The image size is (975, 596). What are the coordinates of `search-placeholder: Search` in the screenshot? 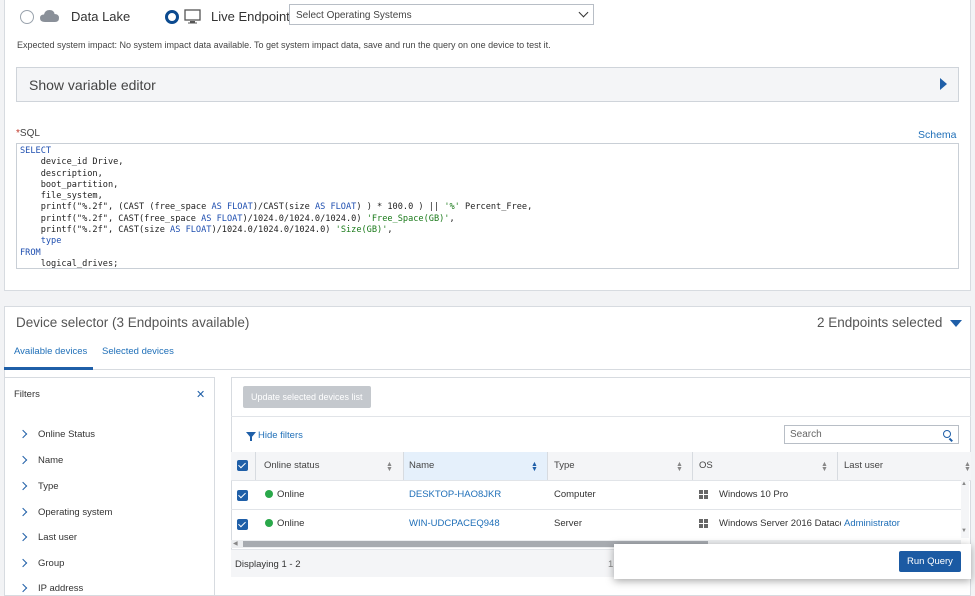 It's located at (806, 434).